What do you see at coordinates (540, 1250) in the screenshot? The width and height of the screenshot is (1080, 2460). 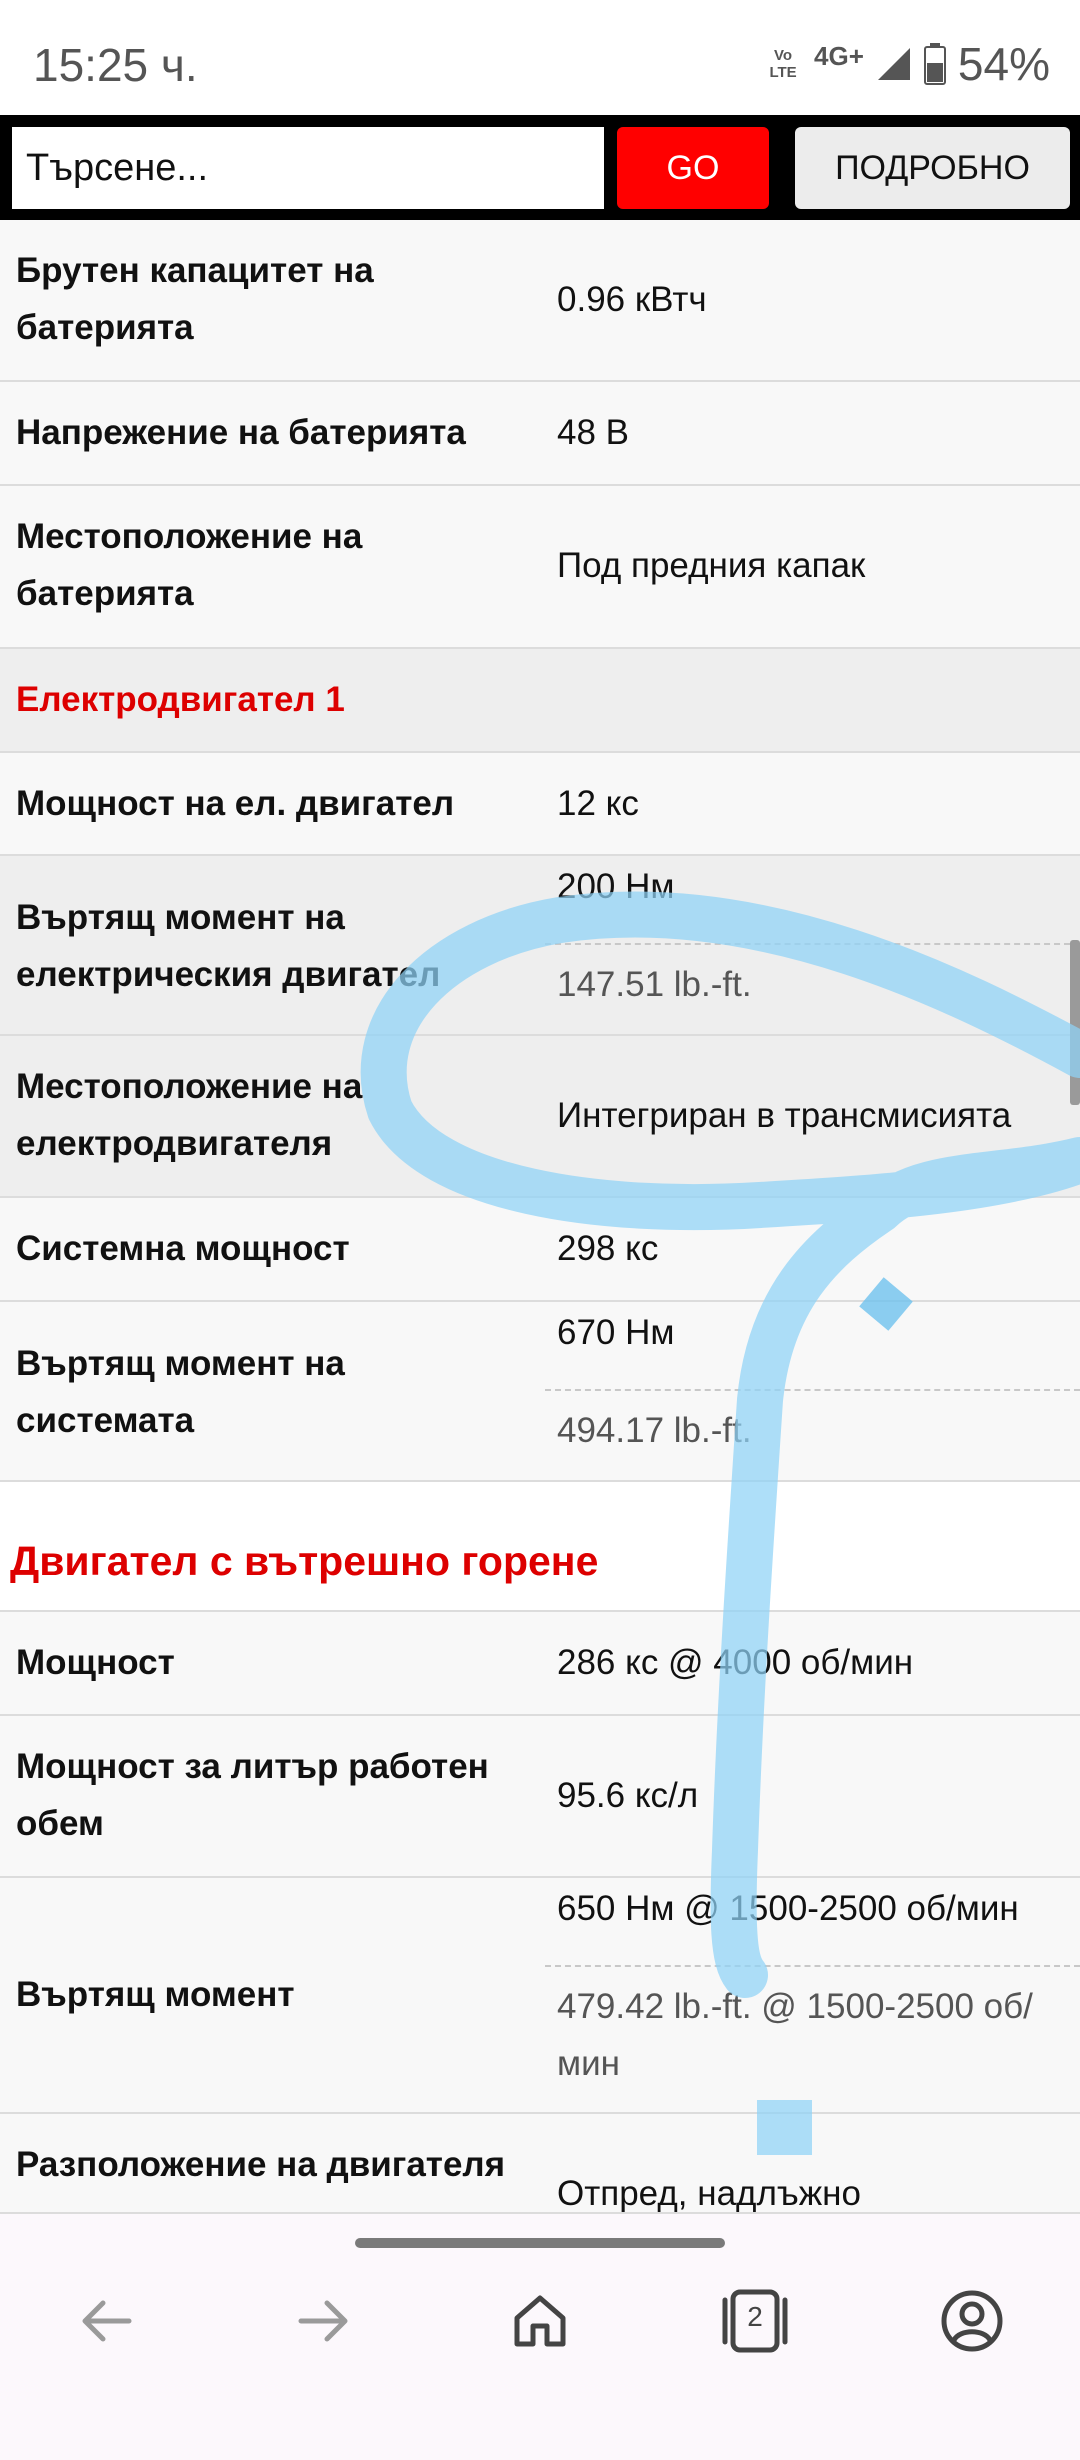 I see `spec-row: Системна мощност 298 кс` at bounding box center [540, 1250].